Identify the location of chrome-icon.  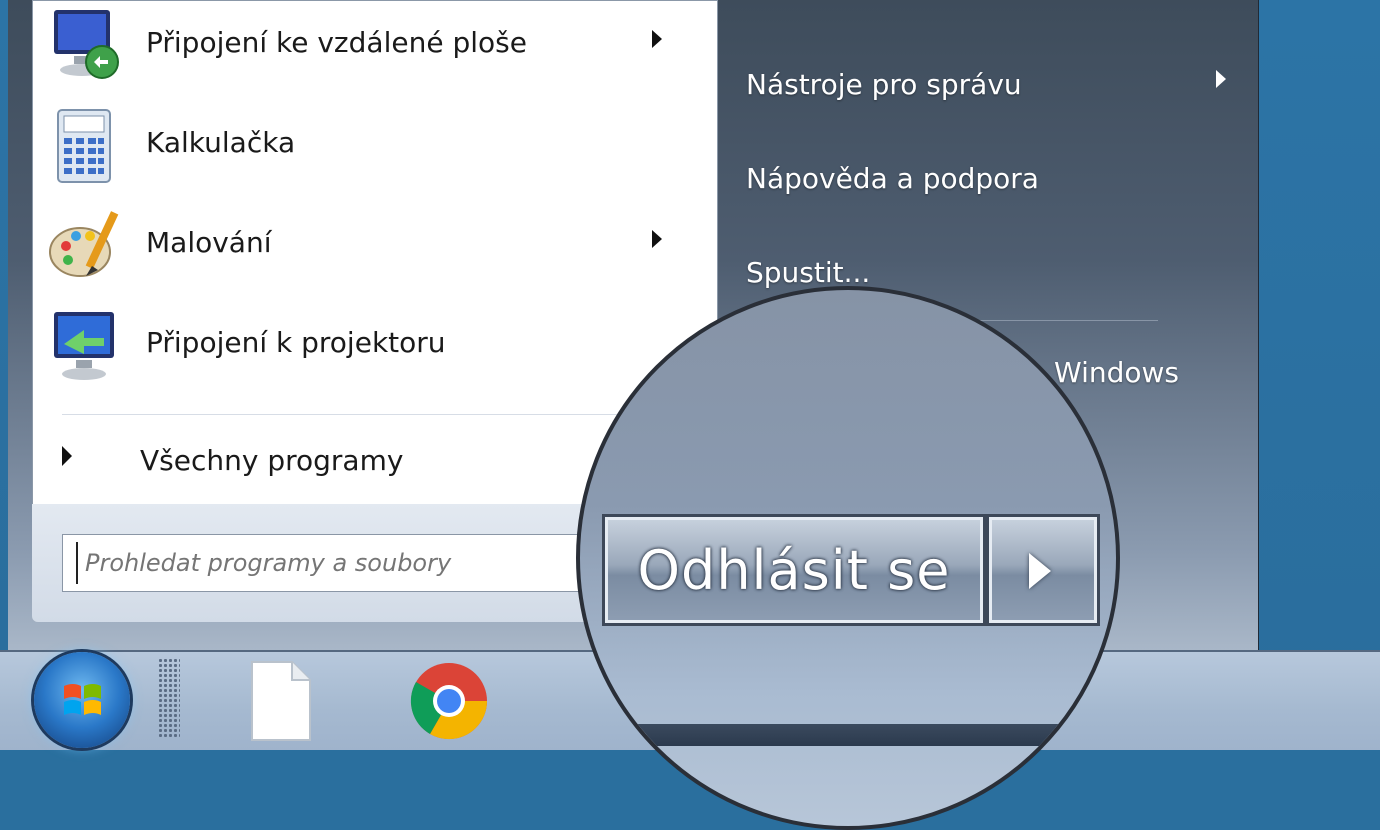
(449, 701).